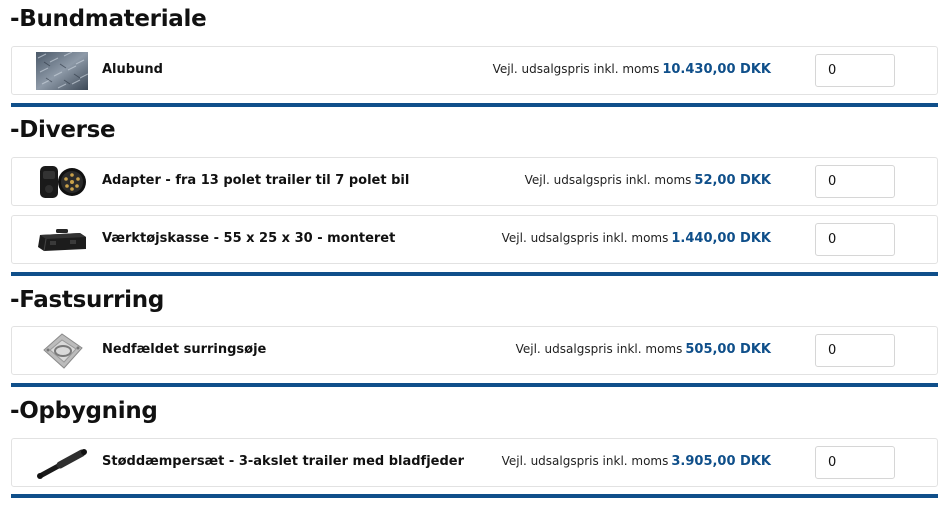 This screenshot has width=948, height=514. Describe the element at coordinates (62, 240) in the screenshot. I see `toolbox-icon` at that location.